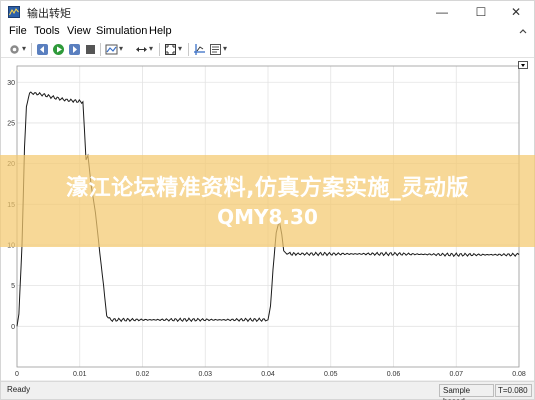 This screenshot has width=535, height=400. What do you see at coordinates (47, 31) in the screenshot?
I see `menu-tools: Tools` at bounding box center [47, 31].